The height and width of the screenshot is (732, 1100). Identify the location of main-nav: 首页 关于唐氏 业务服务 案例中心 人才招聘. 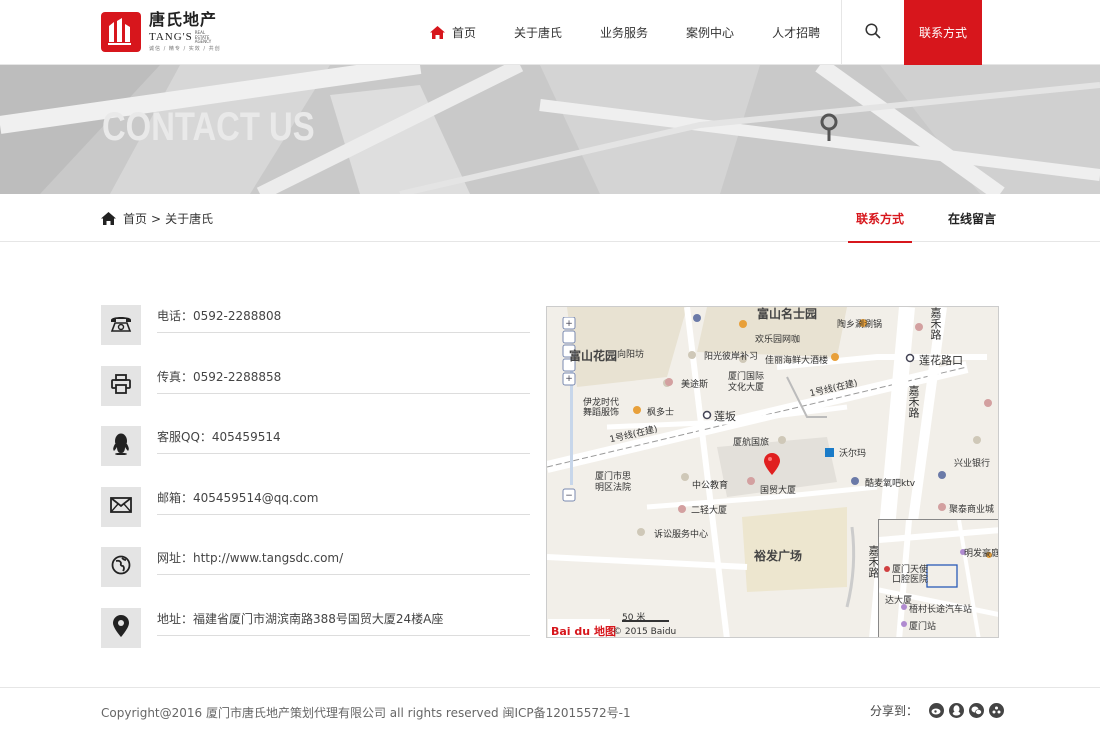
(644, 32).